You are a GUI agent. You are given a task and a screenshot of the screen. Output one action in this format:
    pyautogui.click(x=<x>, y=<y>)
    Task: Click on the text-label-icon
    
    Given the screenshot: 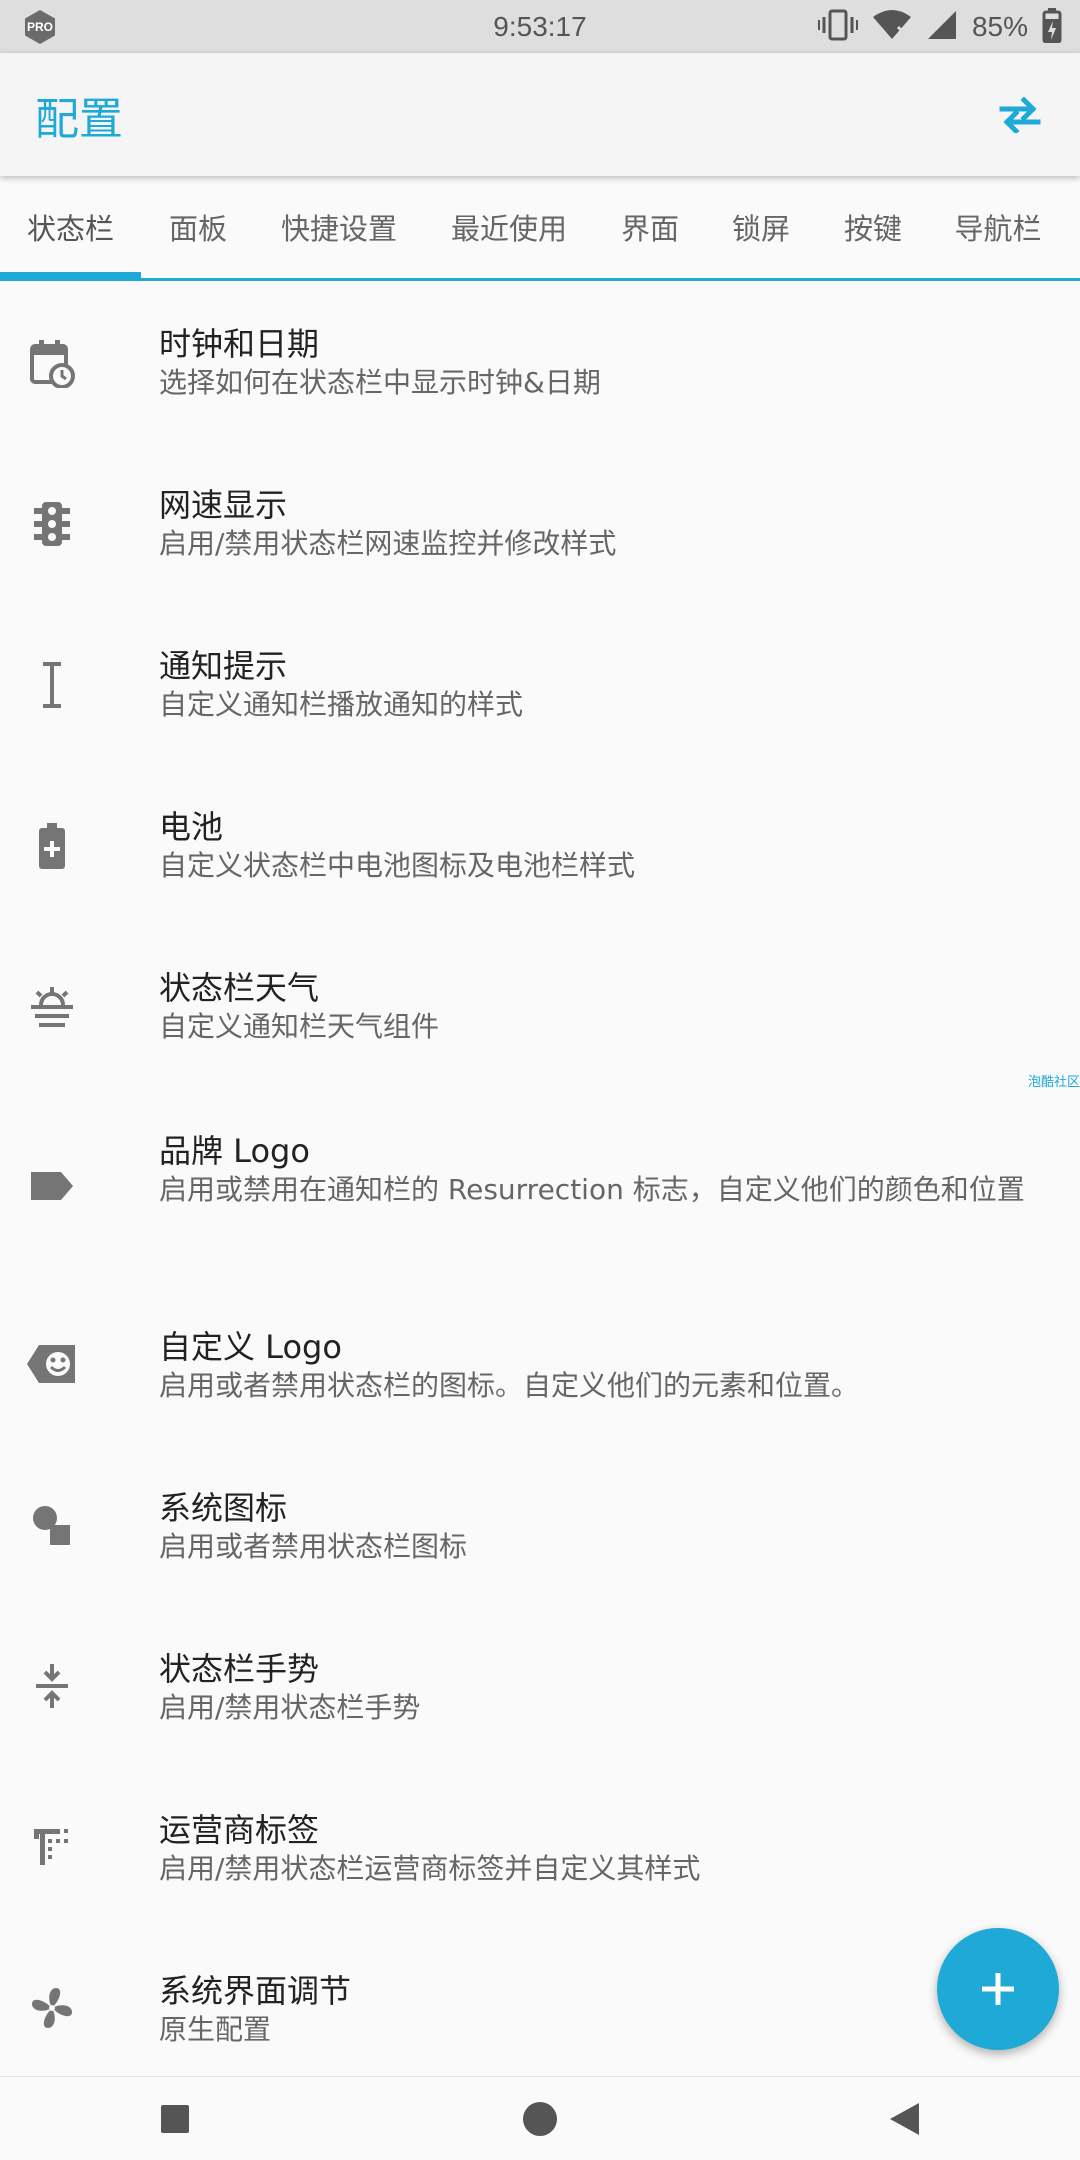 What is the action you would take?
    pyautogui.click(x=52, y=1847)
    